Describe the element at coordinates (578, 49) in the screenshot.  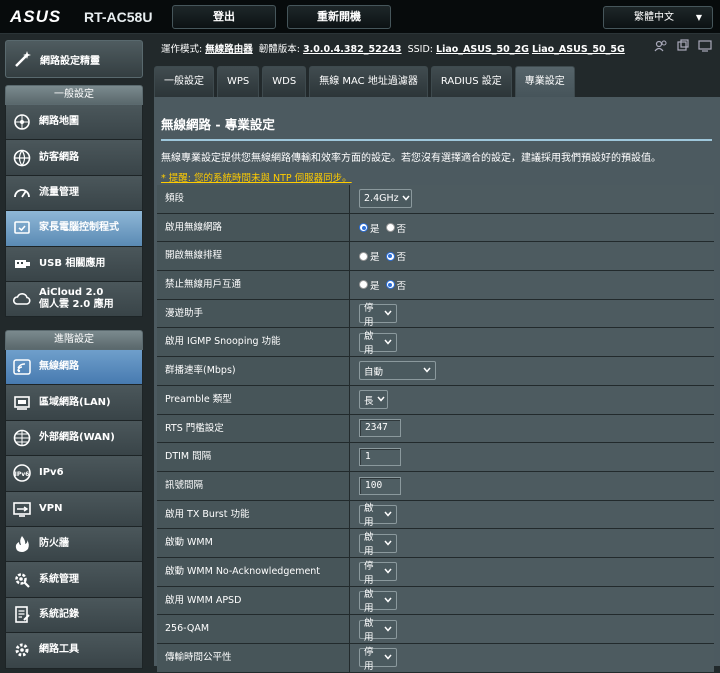
I see `ssid-5g-link: Liao_ASUS_50_5G` at that location.